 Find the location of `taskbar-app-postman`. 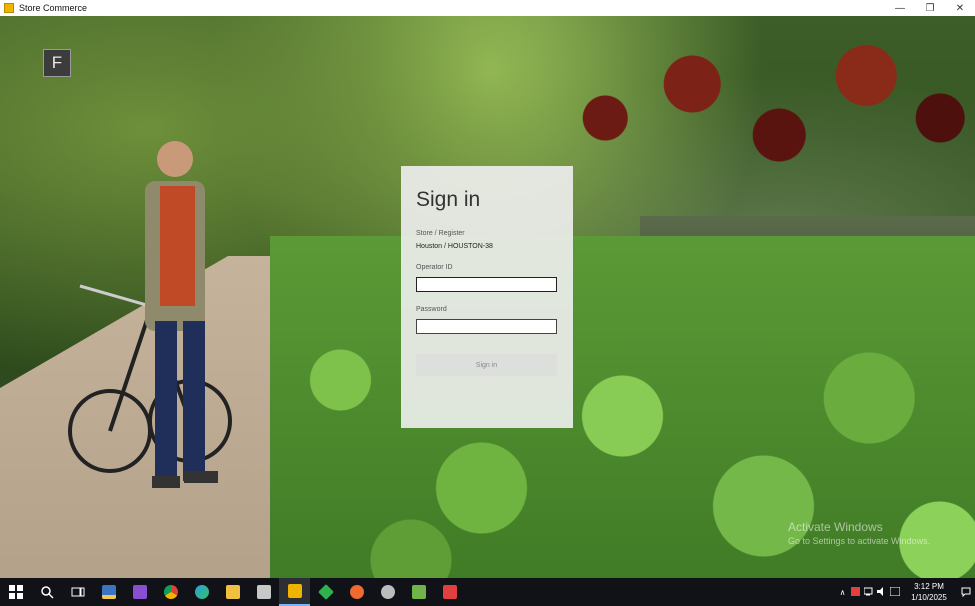

taskbar-app-postman is located at coordinates (356, 592).